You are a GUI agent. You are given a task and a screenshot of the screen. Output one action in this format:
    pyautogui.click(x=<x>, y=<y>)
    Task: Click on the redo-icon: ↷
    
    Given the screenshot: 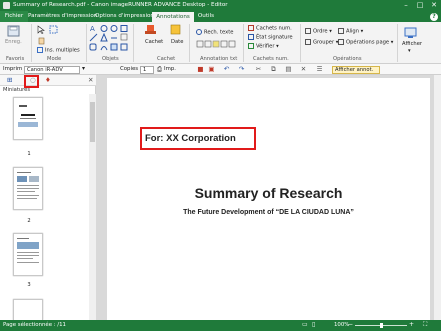 What is the action you would take?
    pyautogui.click(x=241, y=69)
    